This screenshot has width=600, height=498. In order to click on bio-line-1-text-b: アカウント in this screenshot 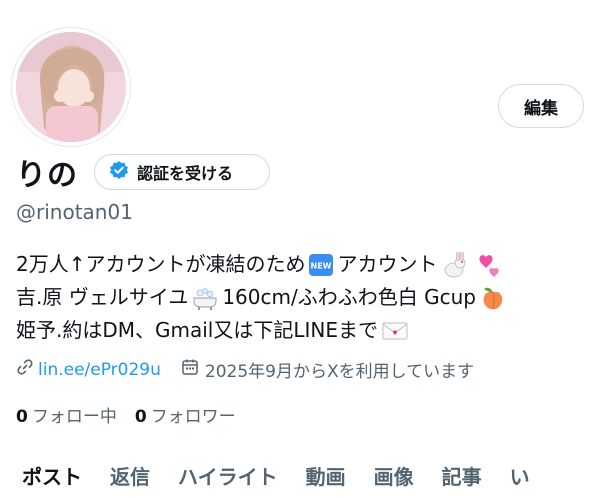, I will do `click(387, 264)`.